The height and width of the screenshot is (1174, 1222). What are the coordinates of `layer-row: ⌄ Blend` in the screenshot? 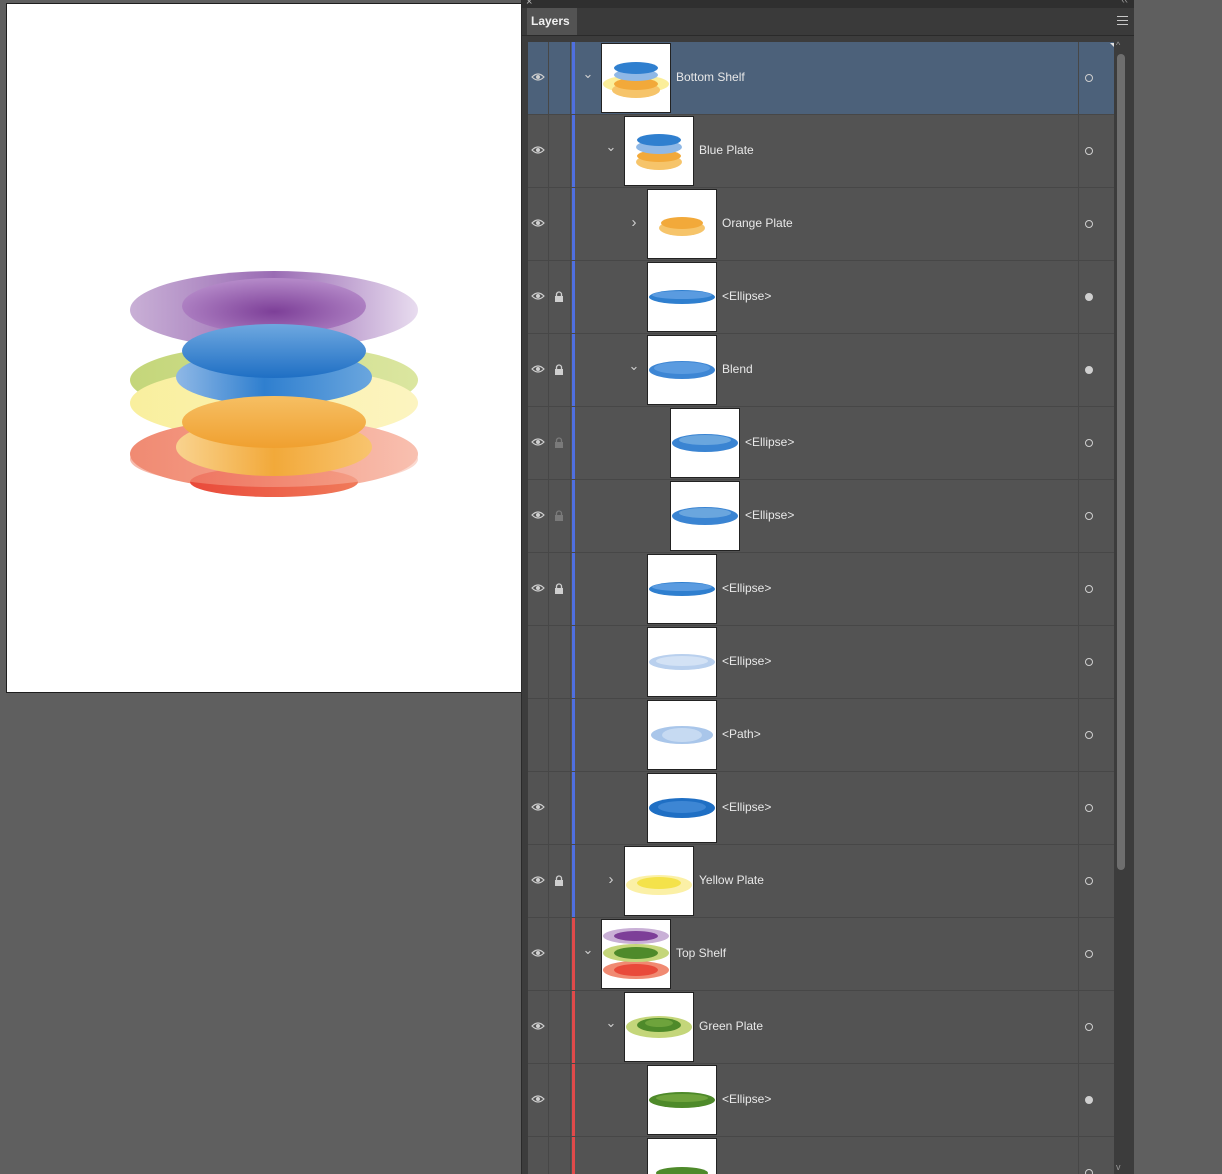 It's located at (821, 370).